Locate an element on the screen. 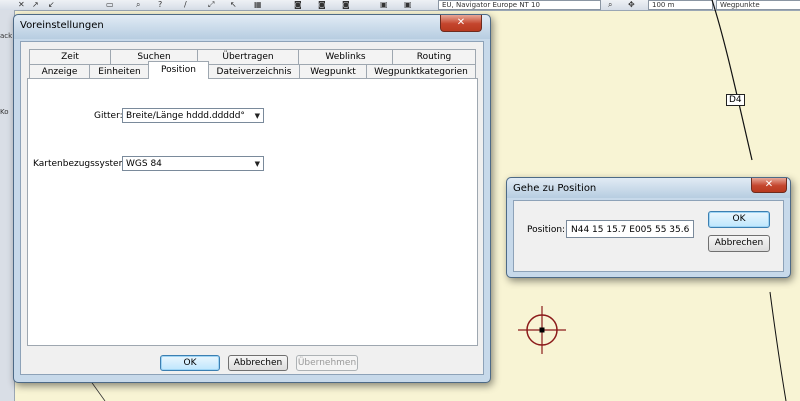  preferences-titlebar: Voreinstellungen ✕ is located at coordinates (252, 27).